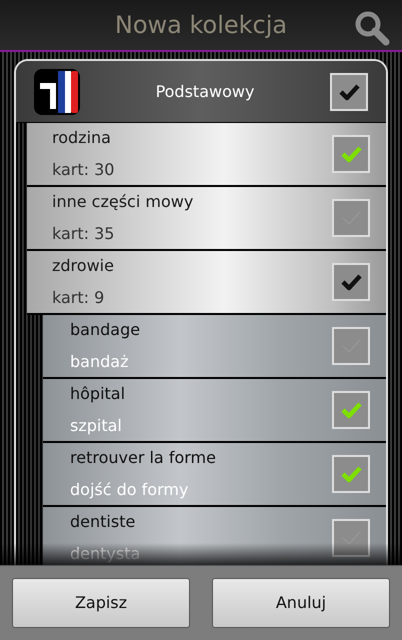 This screenshot has height=640, width=402. Describe the element at coordinates (201, 25) in the screenshot. I see `window-title: Nowa kolekcja` at that location.